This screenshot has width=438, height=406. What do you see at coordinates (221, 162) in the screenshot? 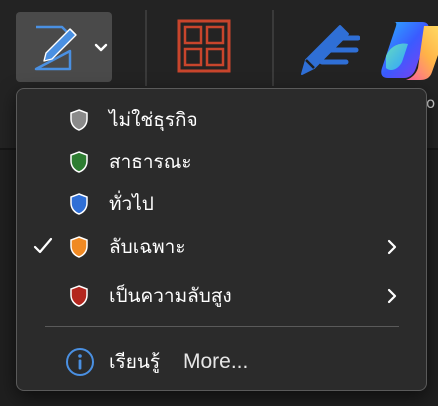
I see `menu-item-public: สาธารณะ` at bounding box center [221, 162].